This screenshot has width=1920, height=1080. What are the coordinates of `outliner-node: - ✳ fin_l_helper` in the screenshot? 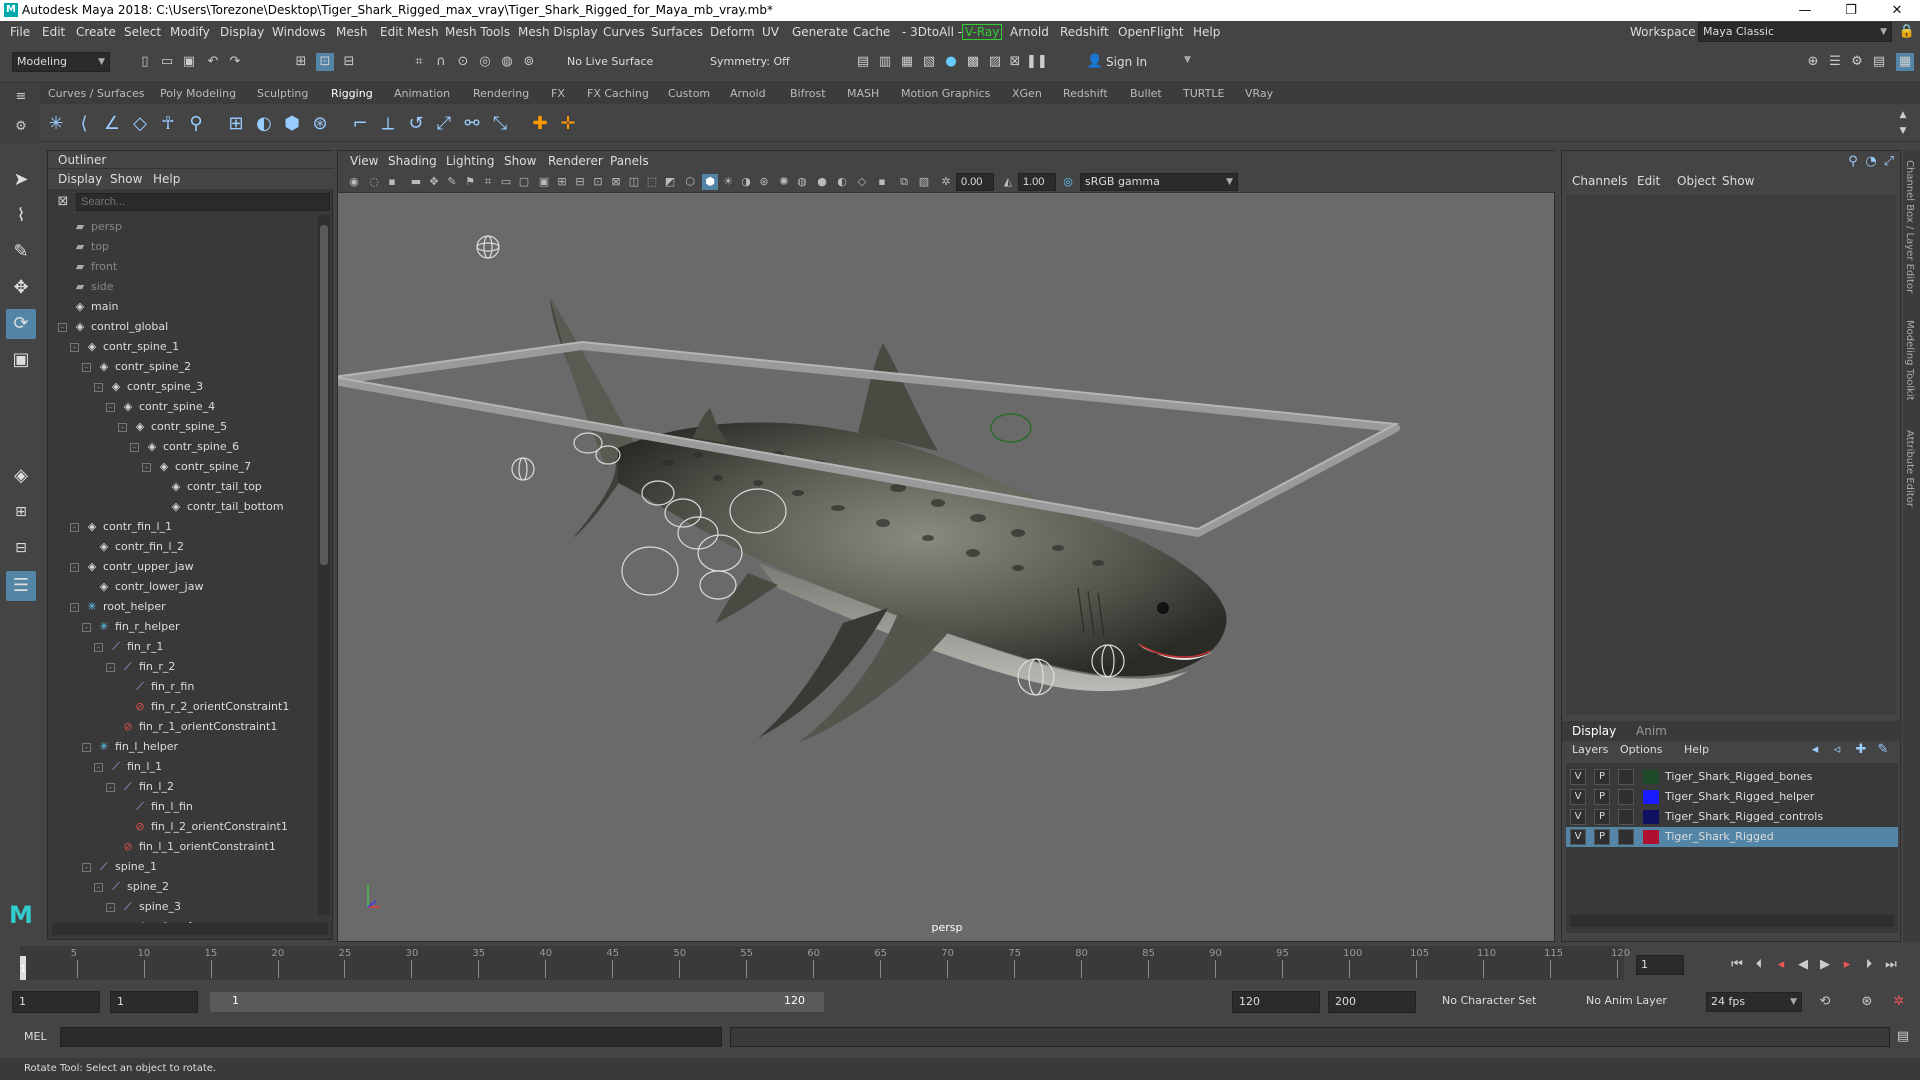 It's located at (130, 747).